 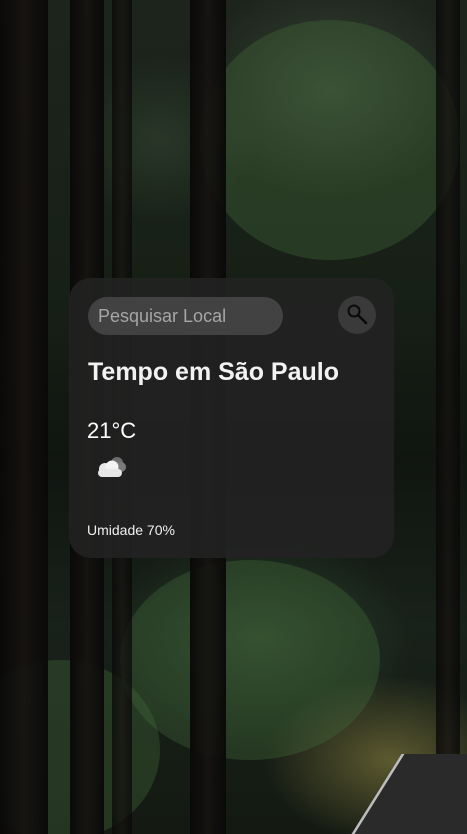 I want to click on search-input, so click(x=185, y=316).